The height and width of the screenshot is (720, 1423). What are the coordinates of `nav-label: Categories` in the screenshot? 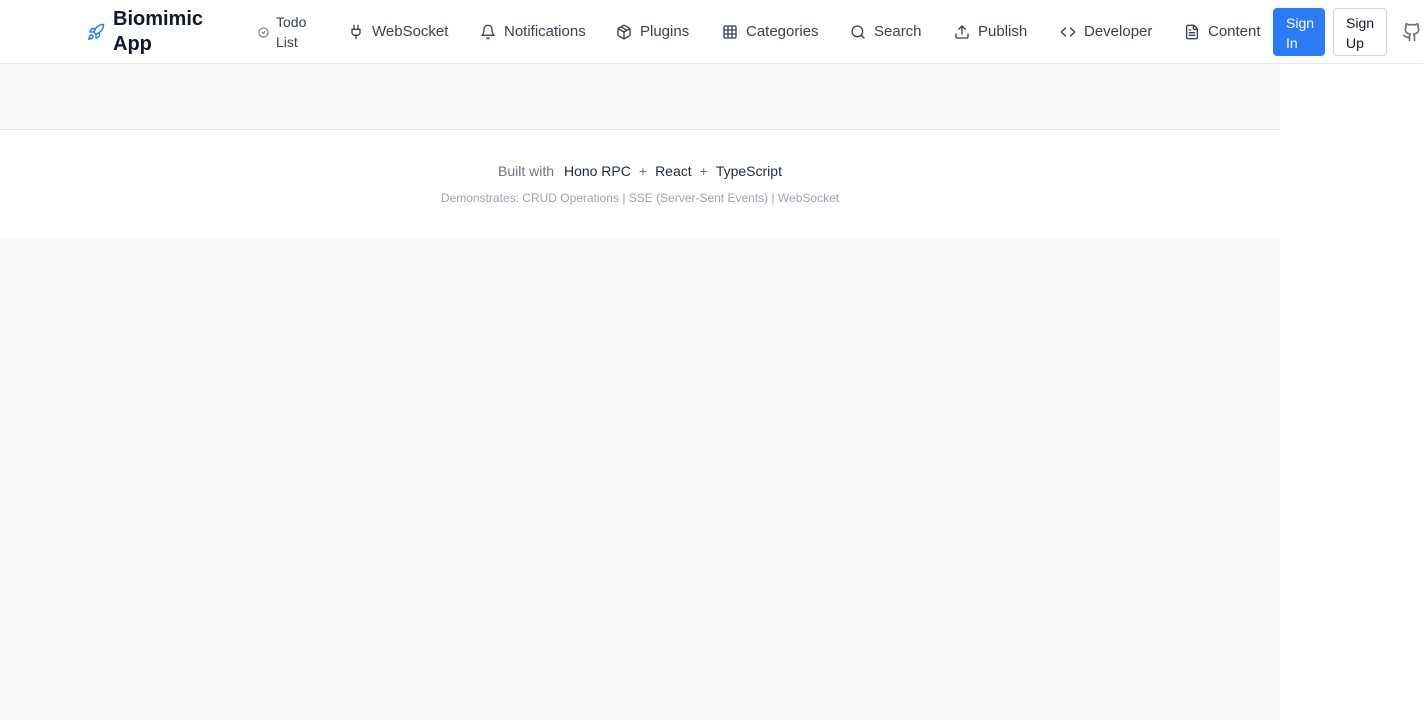 It's located at (782, 31).